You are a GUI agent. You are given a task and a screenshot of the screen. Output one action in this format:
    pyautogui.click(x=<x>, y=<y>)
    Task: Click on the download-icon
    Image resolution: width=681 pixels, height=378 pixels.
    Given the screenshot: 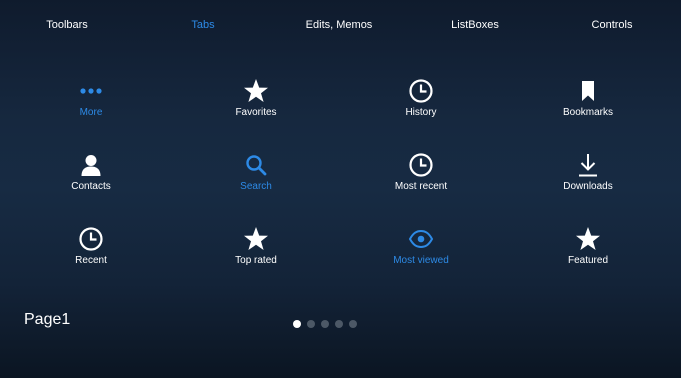 What is the action you would take?
    pyautogui.click(x=588, y=165)
    